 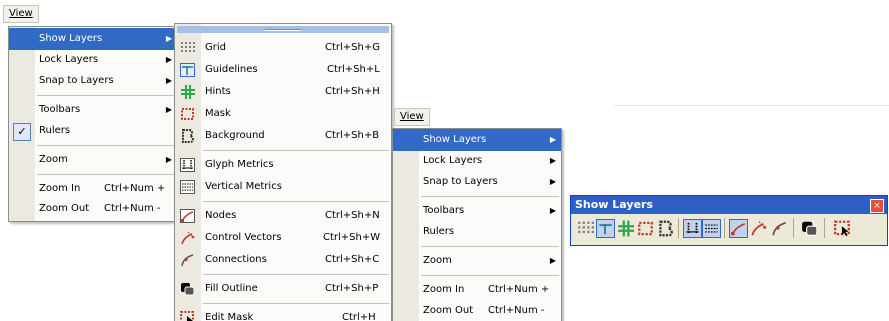 I want to click on submenu-item-guidelines: Guidelines Ctrl+Sh+L, so click(x=283, y=70).